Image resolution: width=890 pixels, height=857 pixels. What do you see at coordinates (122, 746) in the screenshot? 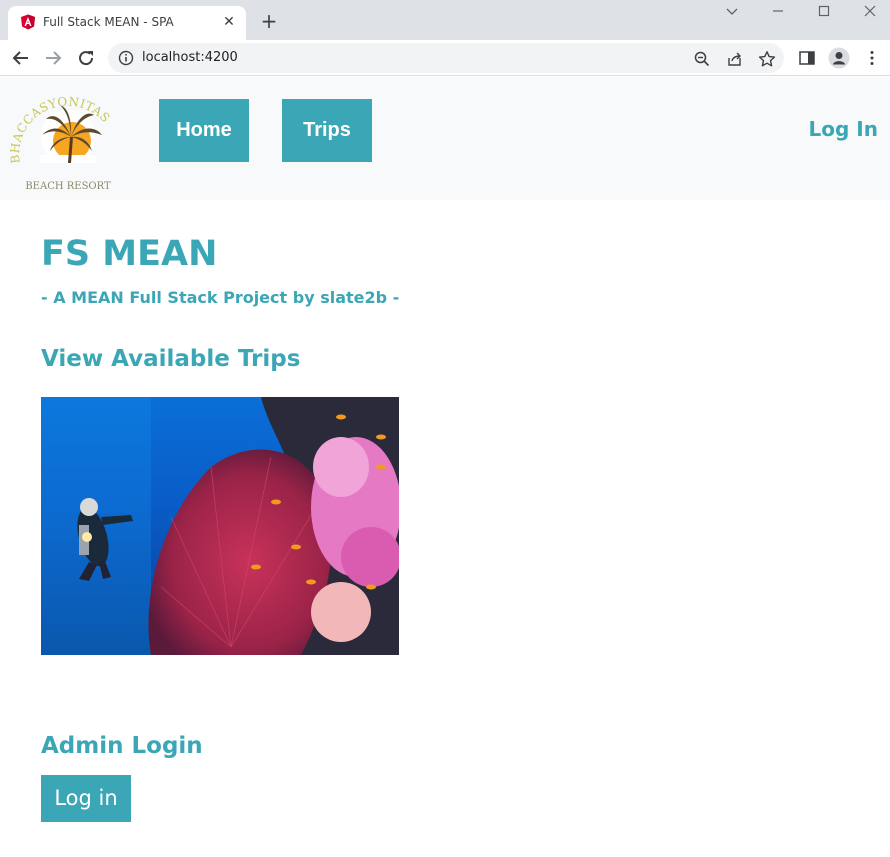
I see `admin-login-heading: Admin Login` at bounding box center [122, 746].